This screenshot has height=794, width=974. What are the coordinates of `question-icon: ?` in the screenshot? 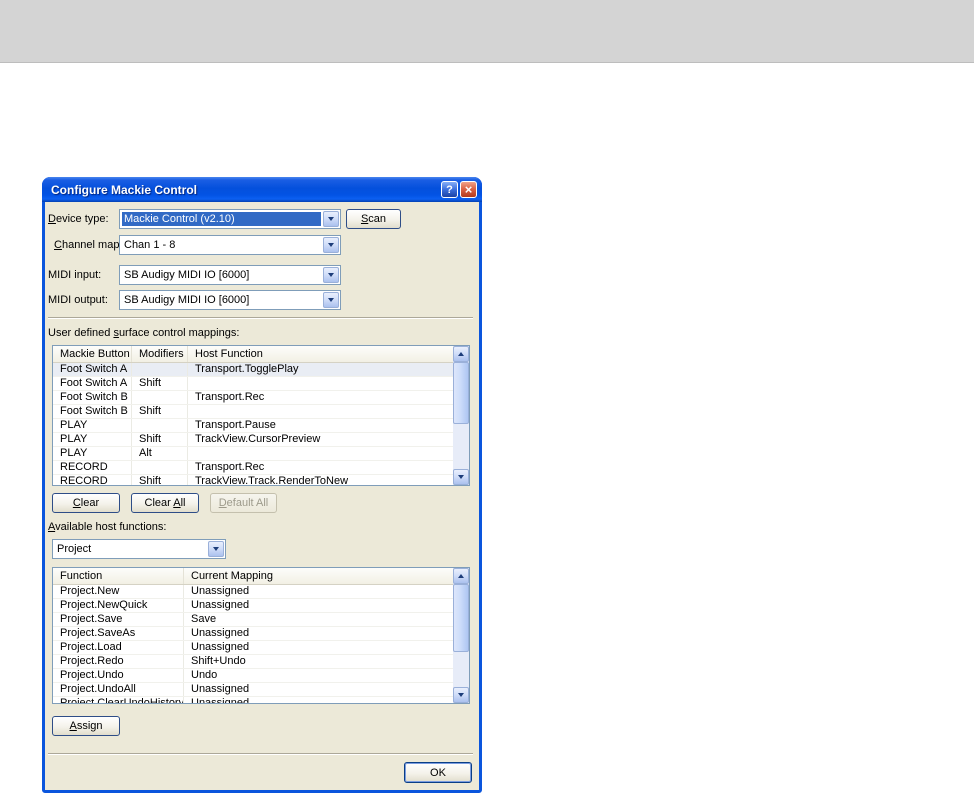 It's located at (449, 189).